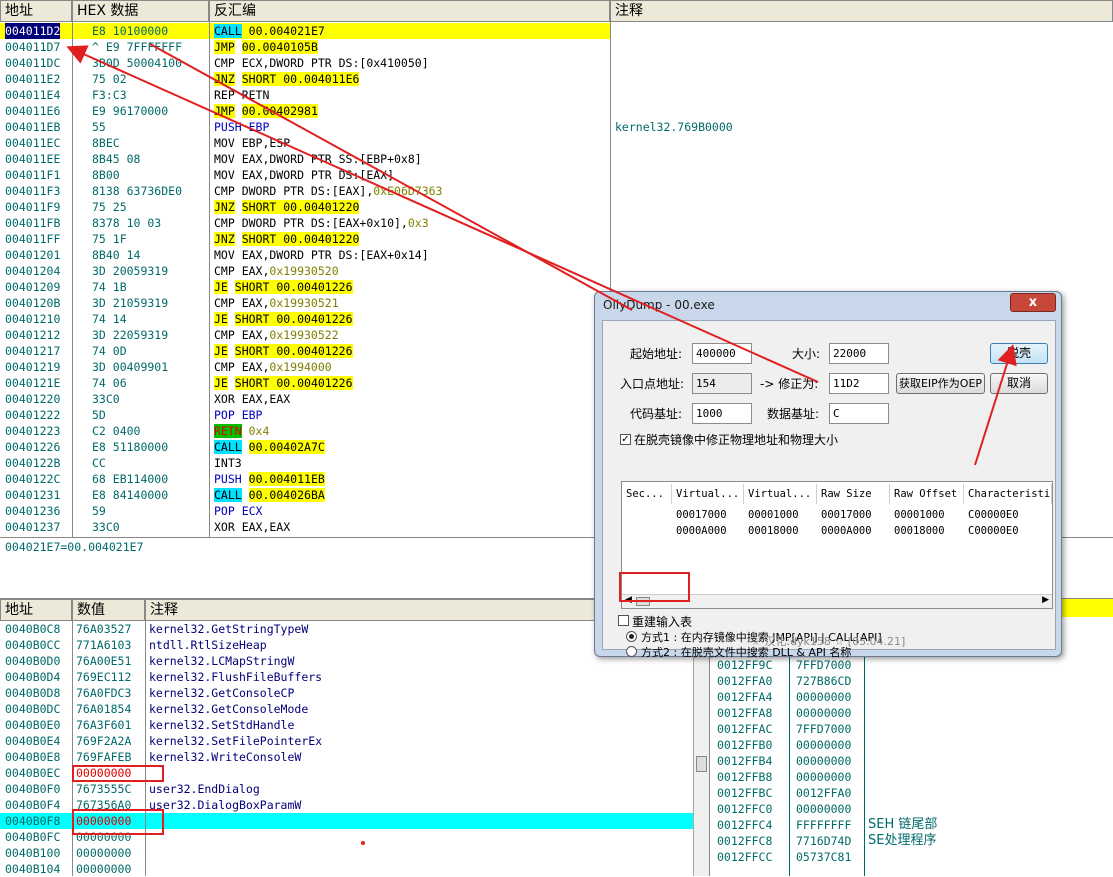 Image resolution: width=1113 pixels, height=877 pixels. I want to click on highlight-box-rebuild, so click(654, 587).